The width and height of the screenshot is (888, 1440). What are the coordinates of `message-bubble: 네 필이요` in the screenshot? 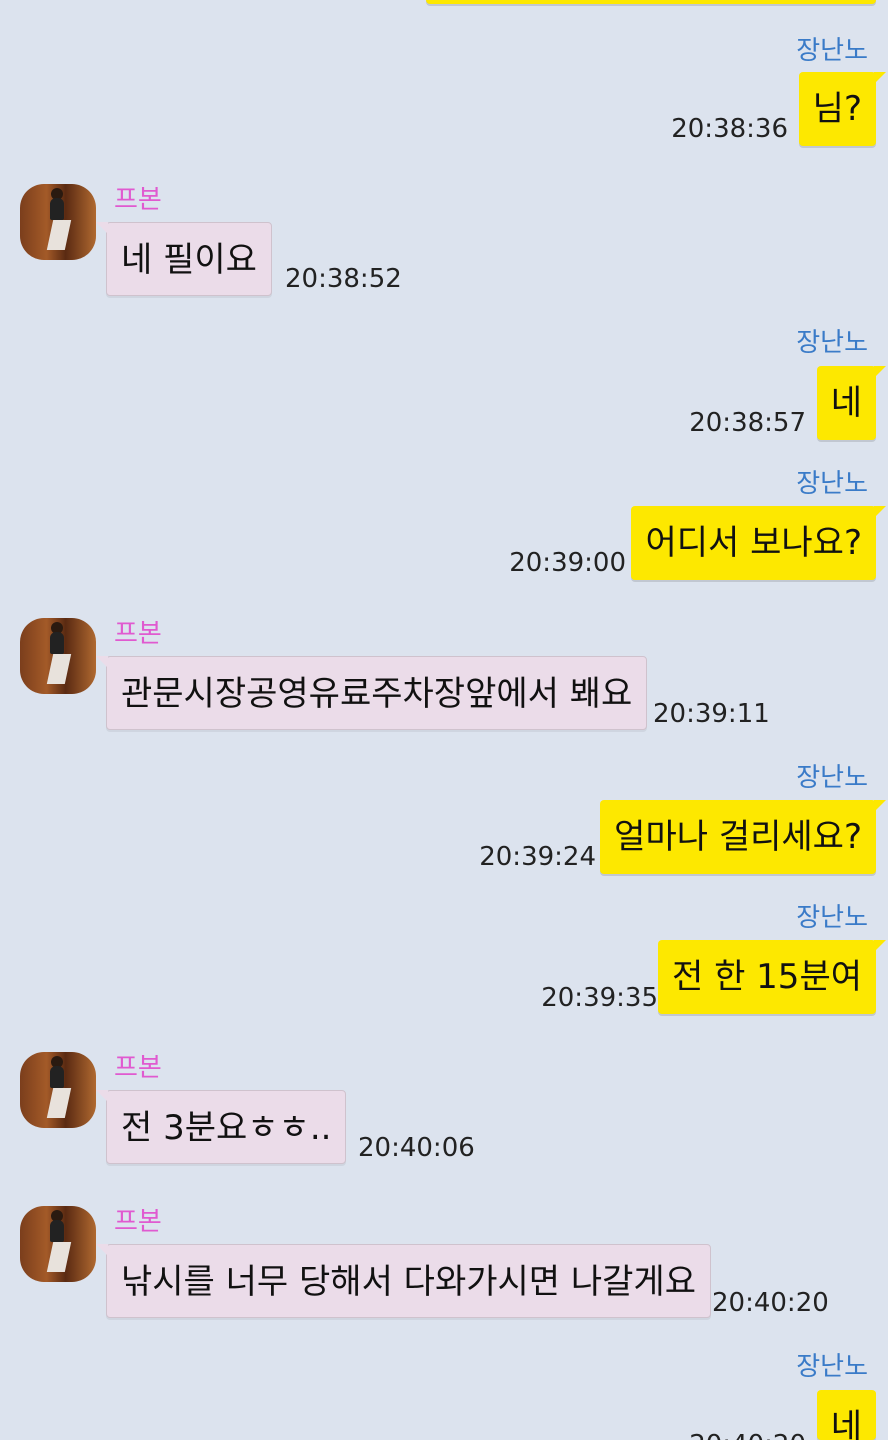 It's located at (184, 259).